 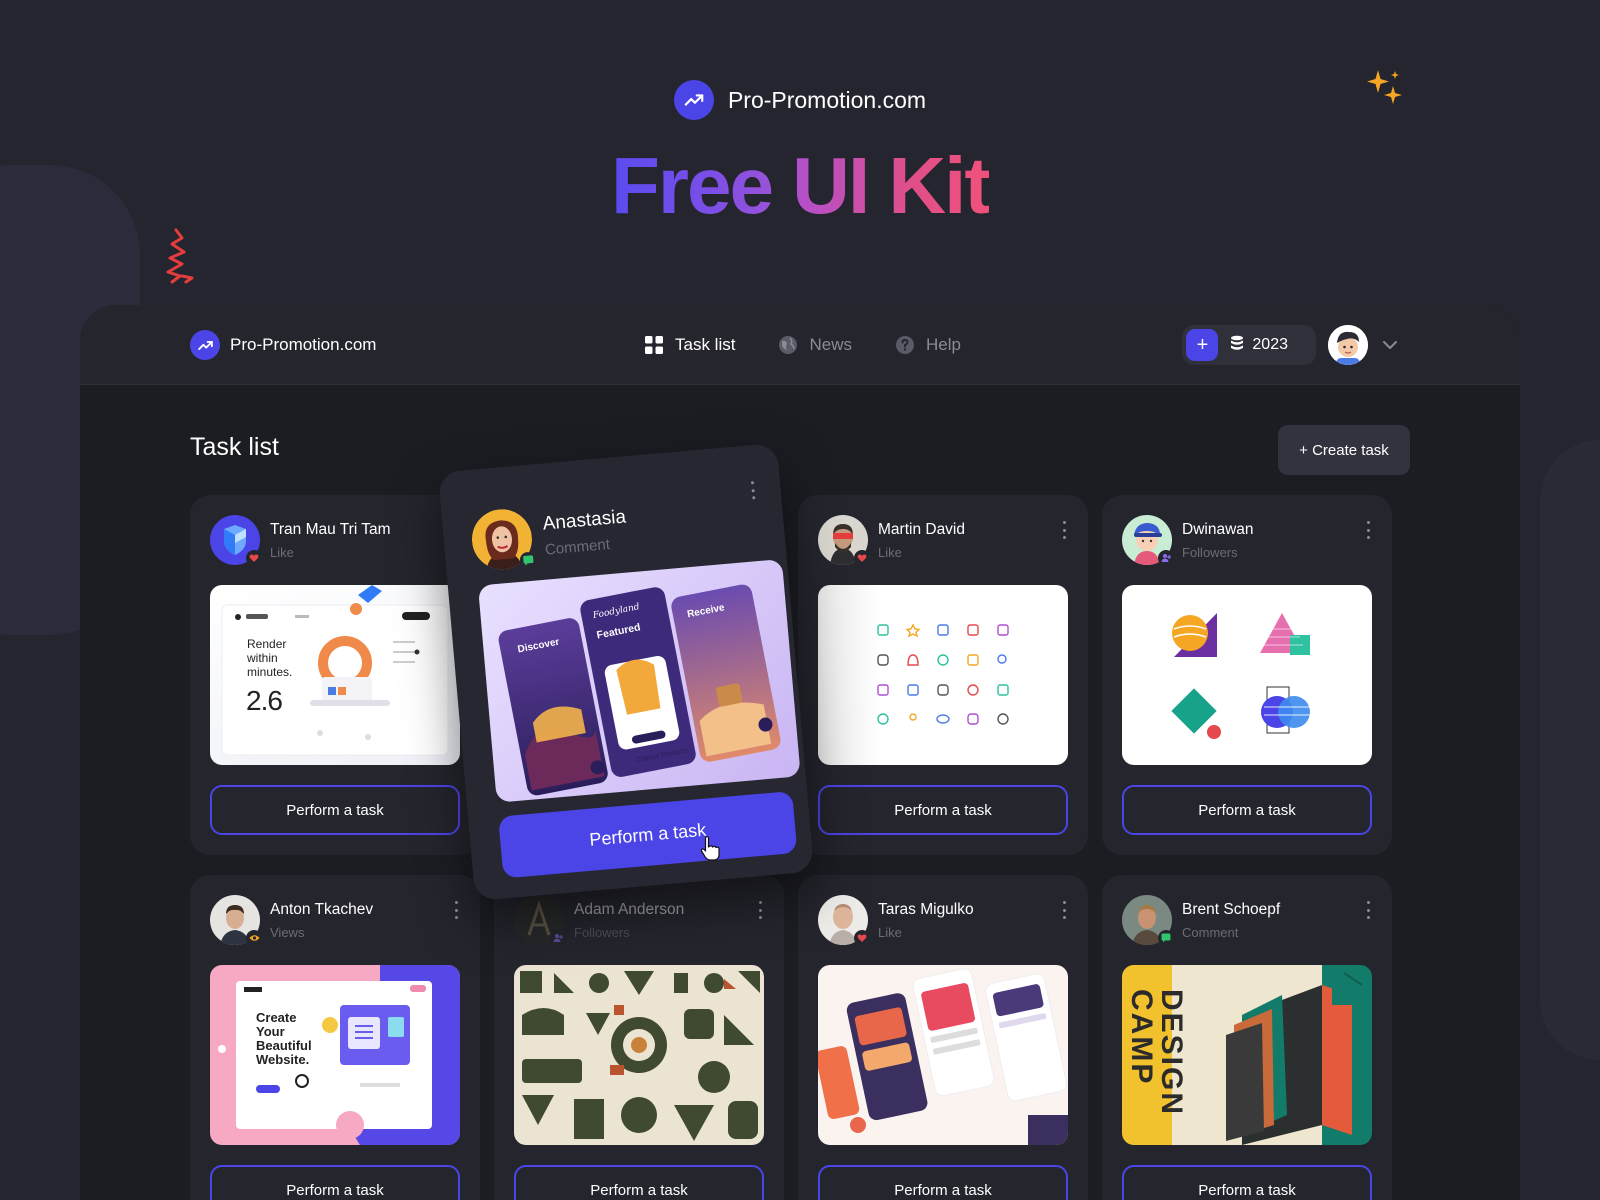 I want to click on card-author-name: Tran Mau Tri Tam, so click(x=330, y=530).